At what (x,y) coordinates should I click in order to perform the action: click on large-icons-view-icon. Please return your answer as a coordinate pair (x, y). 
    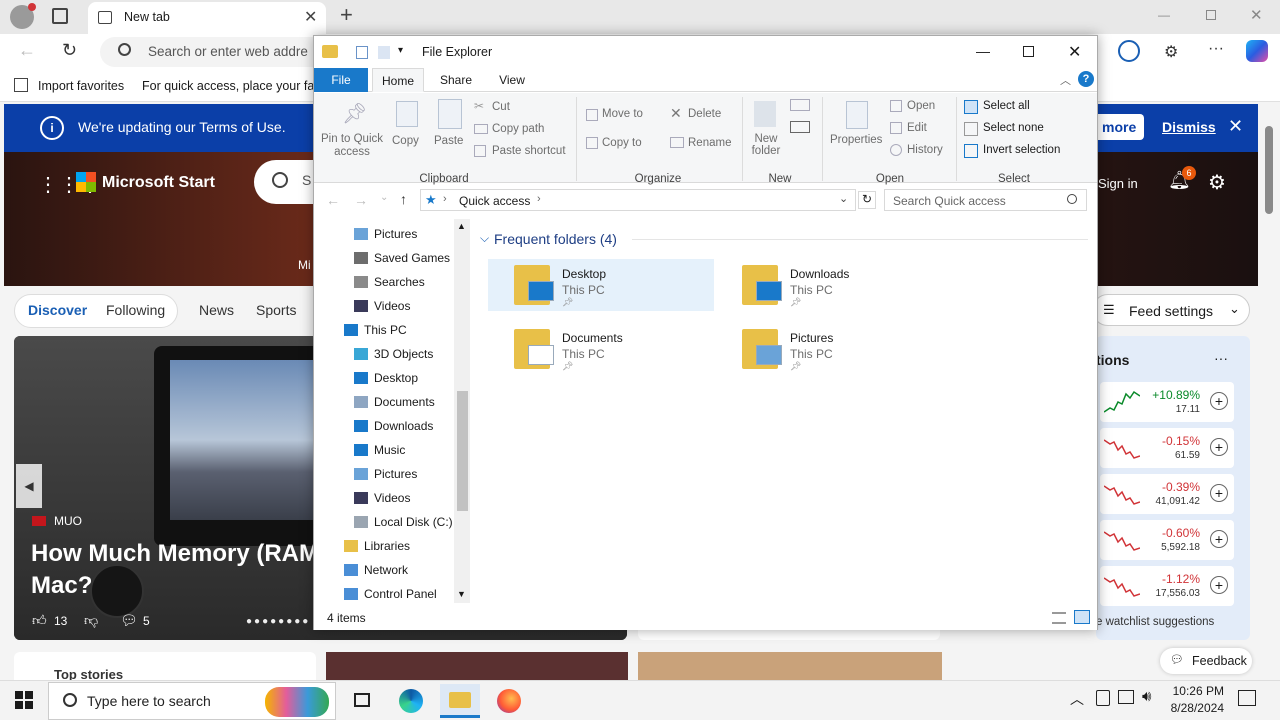
    Looking at the image, I should click on (1082, 617).